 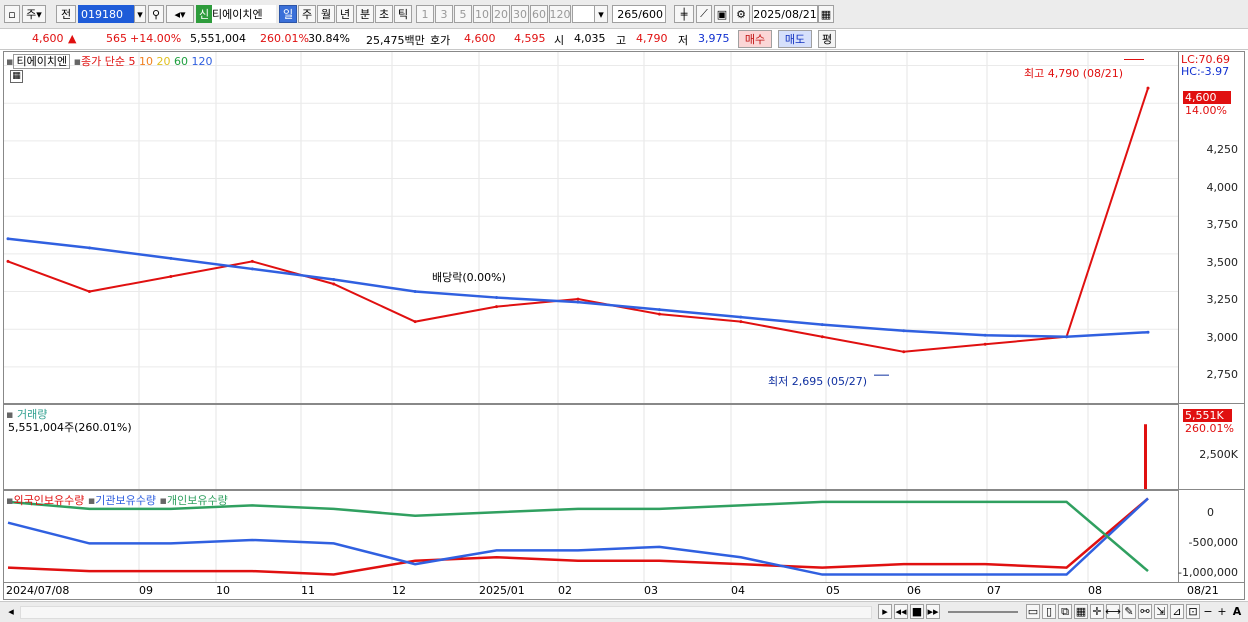 What do you see at coordinates (399, 590) in the screenshot?
I see `x-label: 12` at bounding box center [399, 590].